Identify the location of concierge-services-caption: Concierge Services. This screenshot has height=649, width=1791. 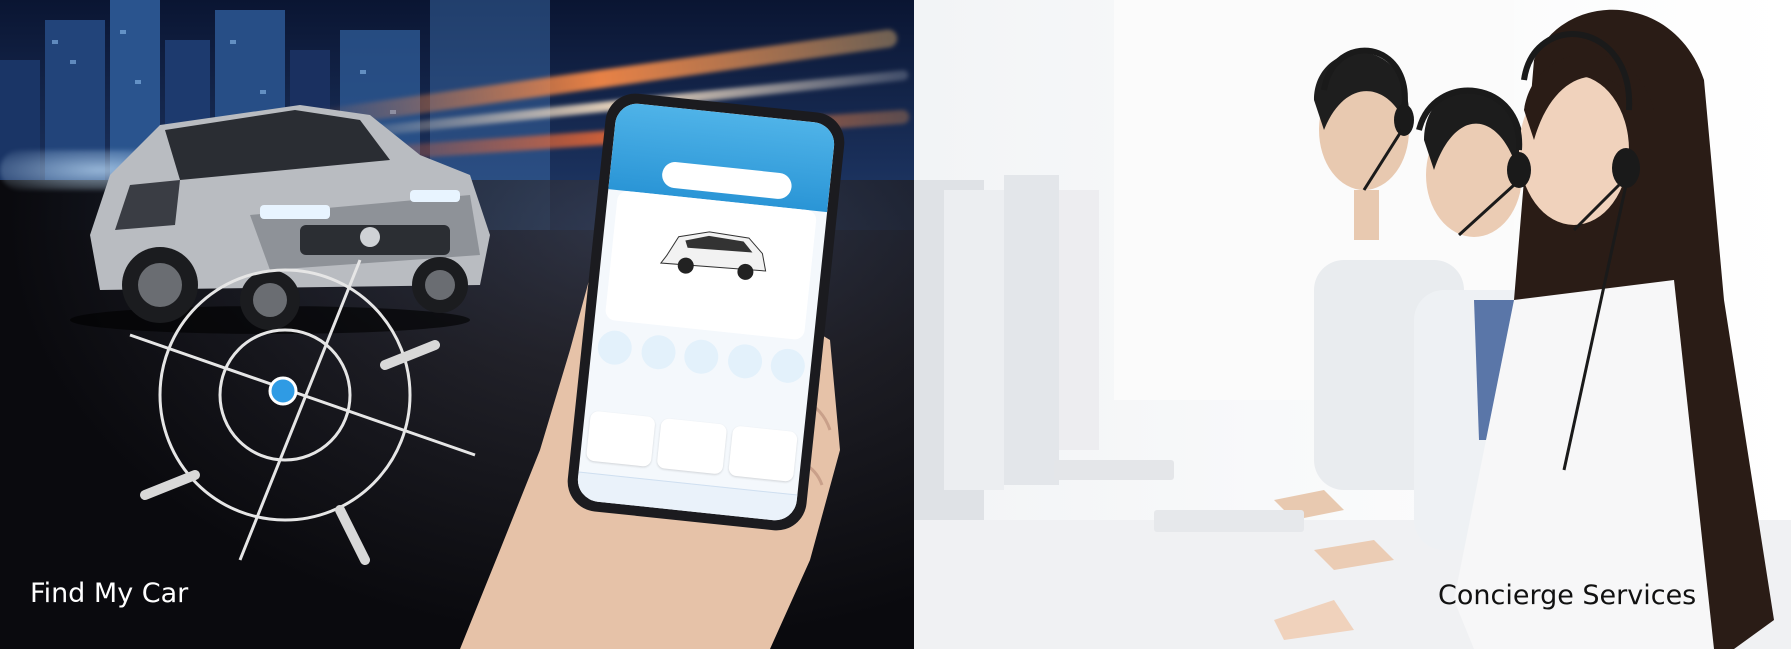
(1567, 595).